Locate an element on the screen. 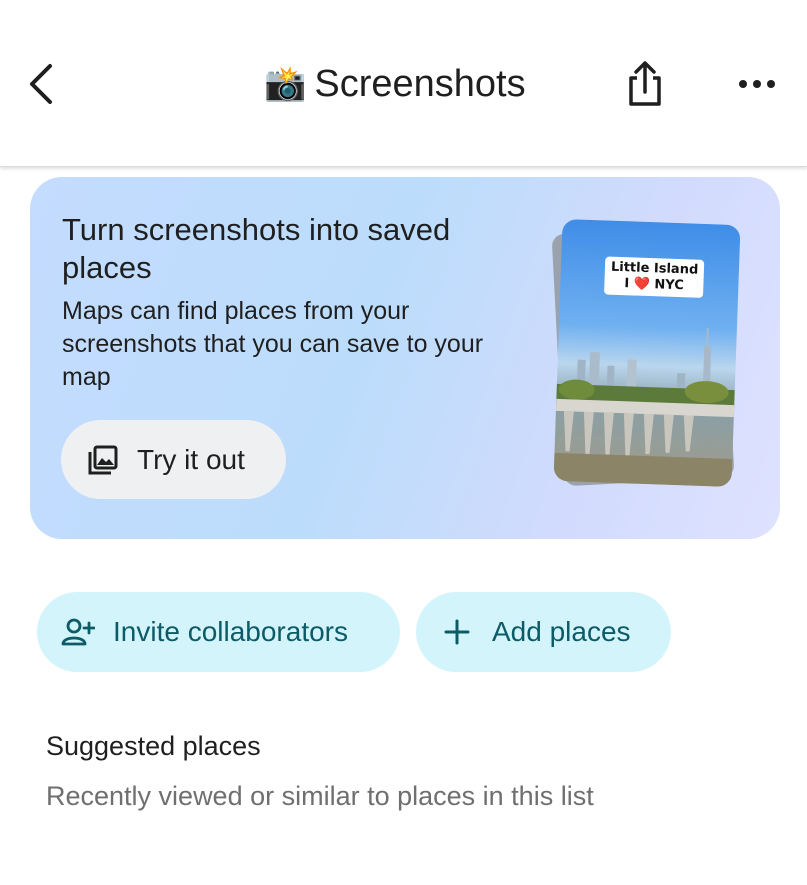  camera-flash-icon: 📸 is located at coordinates (285, 84).